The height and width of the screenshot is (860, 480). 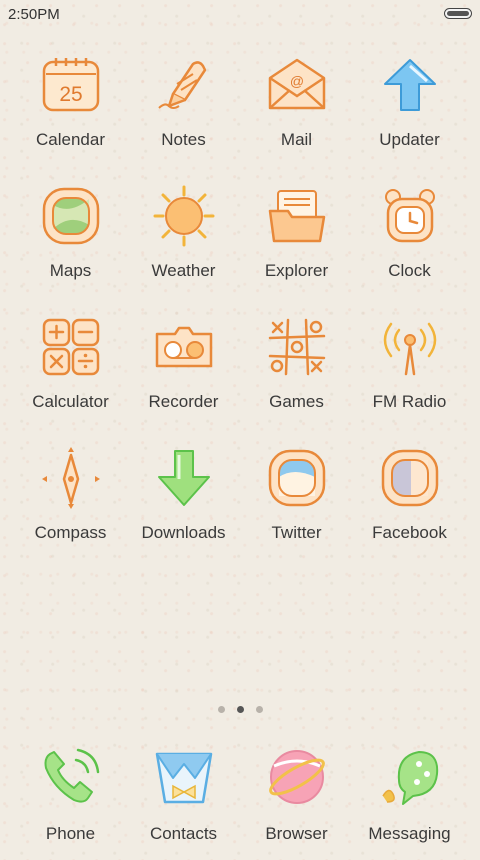 I want to click on app-clock: Clock, so click(x=409, y=239).